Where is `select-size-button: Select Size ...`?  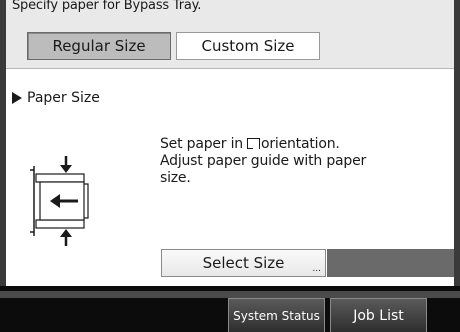 select-size-button: Select Size ... is located at coordinates (243, 263).